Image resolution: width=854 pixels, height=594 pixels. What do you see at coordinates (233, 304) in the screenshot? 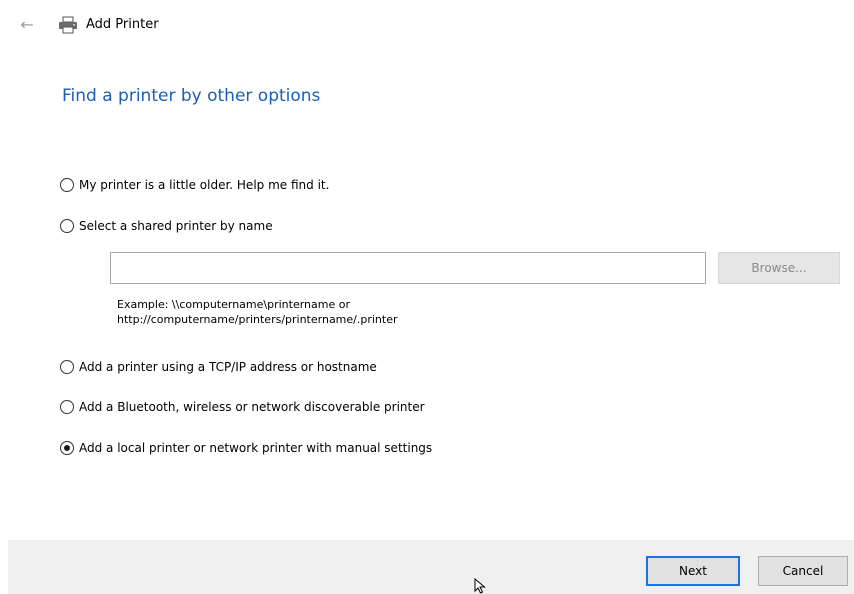
I see `example-line-1: Example: \\computername\printername or` at bounding box center [233, 304].